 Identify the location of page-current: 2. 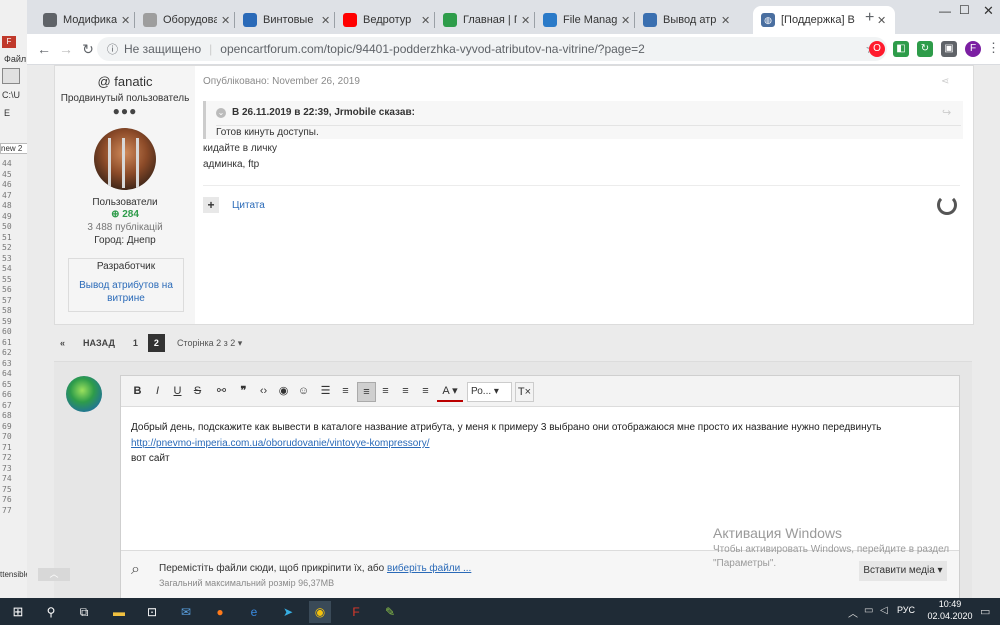
(156, 343).